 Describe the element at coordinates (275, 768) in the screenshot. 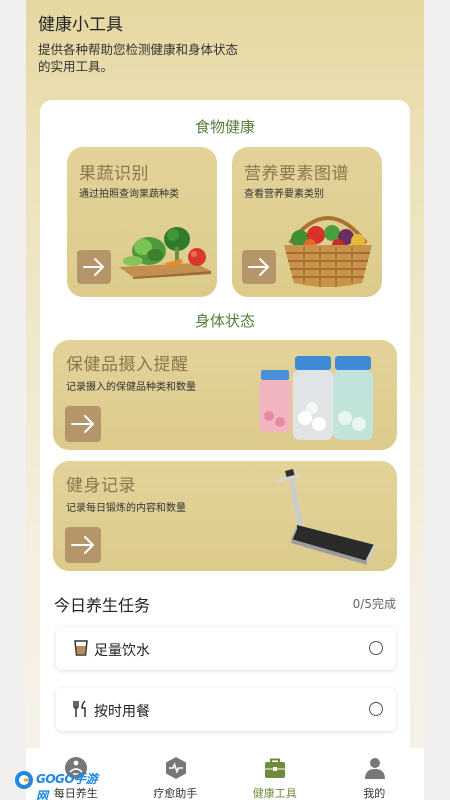

I see `briefcase-icon` at that location.